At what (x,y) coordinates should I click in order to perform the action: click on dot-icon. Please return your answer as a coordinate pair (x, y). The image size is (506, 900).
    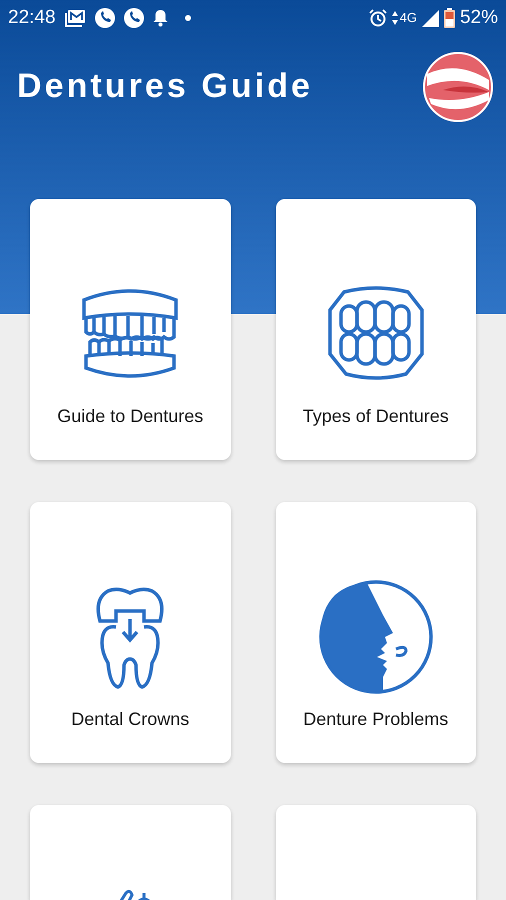
    Looking at the image, I should click on (187, 18).